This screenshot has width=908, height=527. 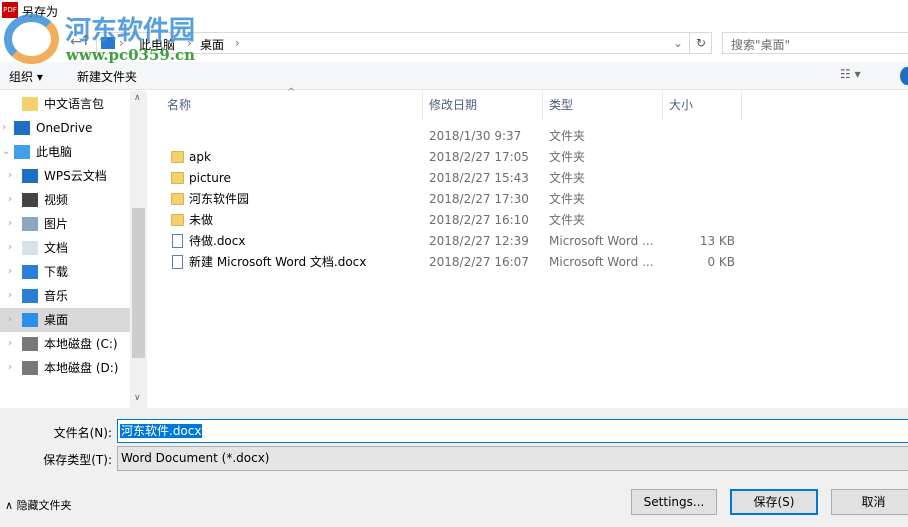 I want to click on nav-item: 中文语言包, so click(x=65, y=104).